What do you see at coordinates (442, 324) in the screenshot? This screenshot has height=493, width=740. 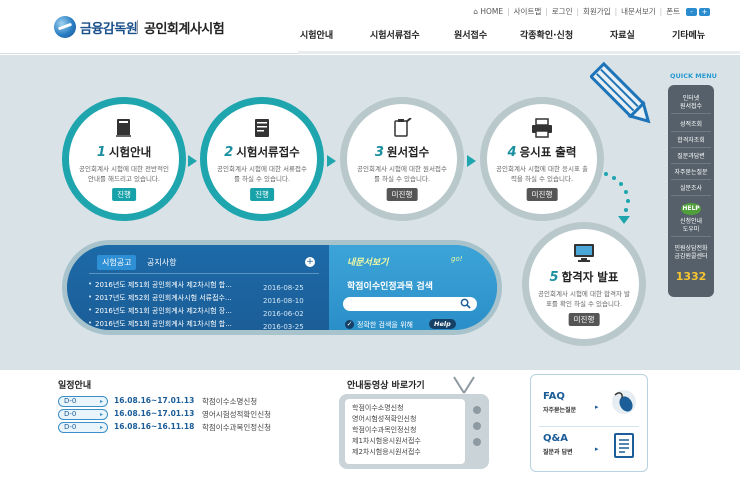 I see `help-button: Help` at bounding box center [442, 324].